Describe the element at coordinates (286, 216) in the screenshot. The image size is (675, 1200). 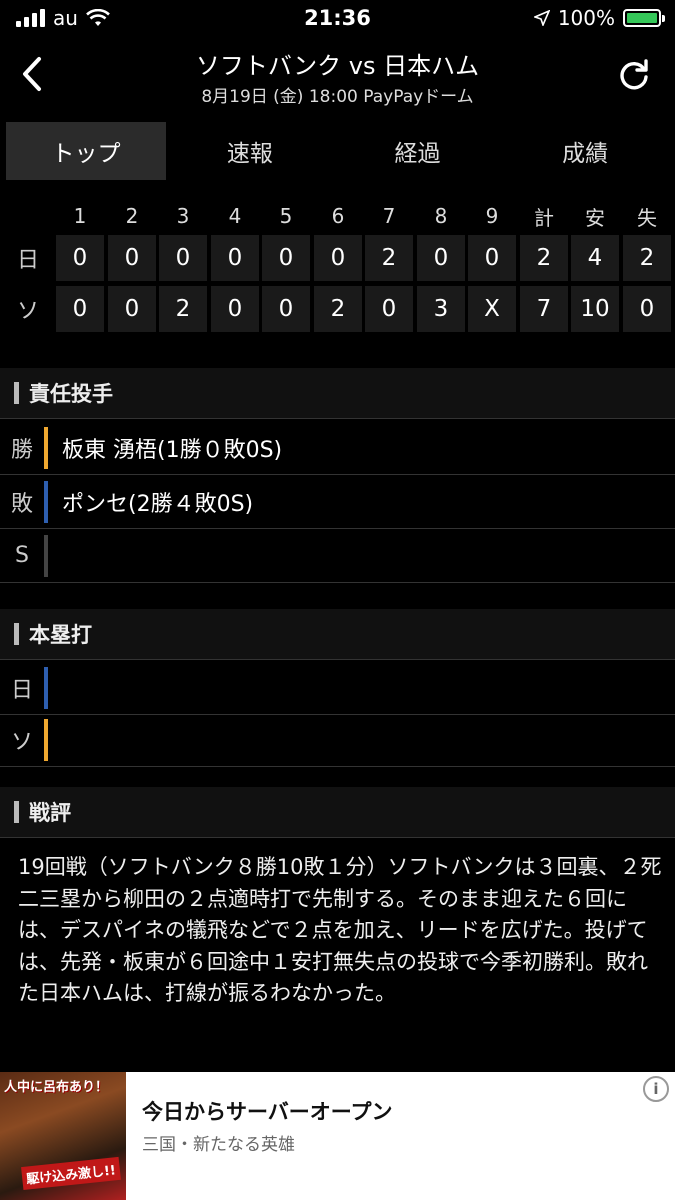
I see `inning-header: 5` at that location.